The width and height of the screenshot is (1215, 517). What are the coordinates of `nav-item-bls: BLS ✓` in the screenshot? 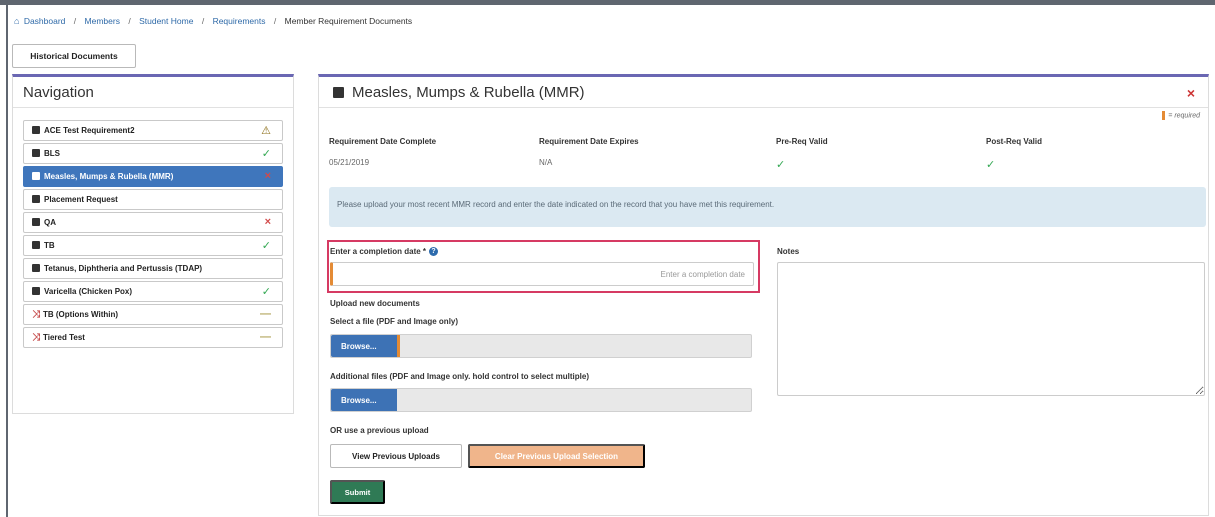 It's located at (153, 153).